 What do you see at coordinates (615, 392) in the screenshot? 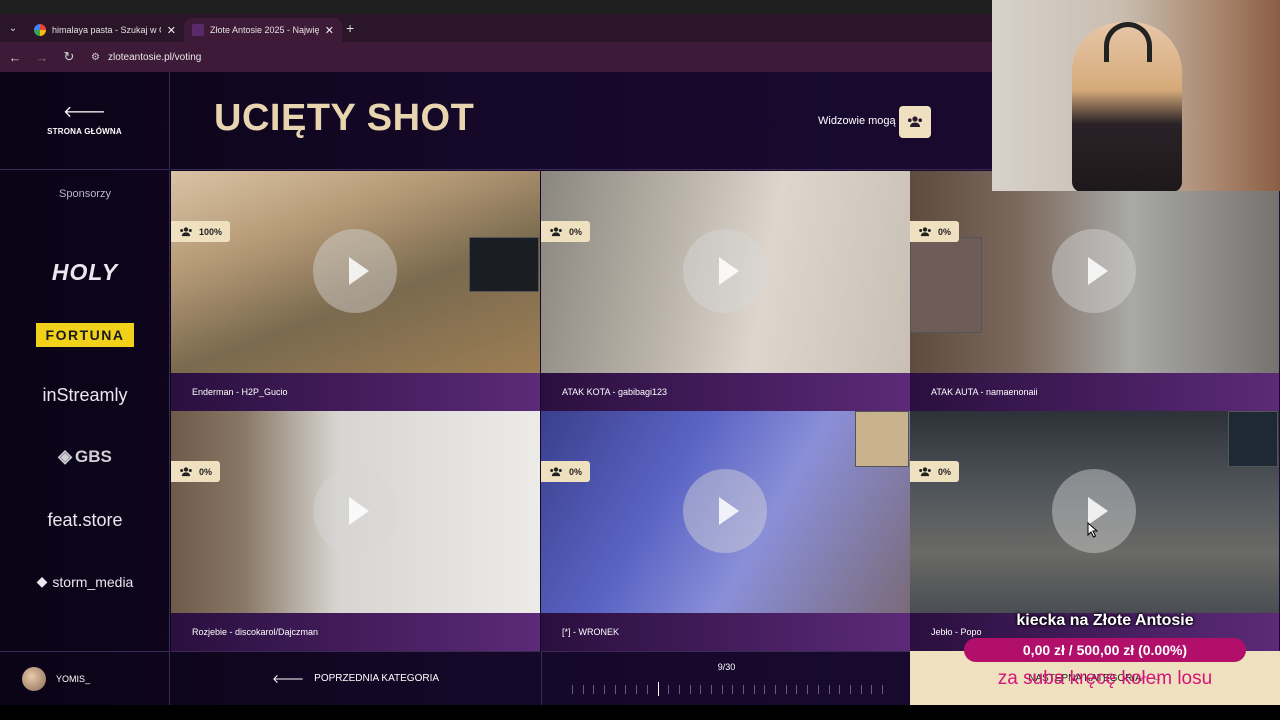
I see `nominee-label: ATAK KOTA - gabibagi123` at bounding box center [615, 392].